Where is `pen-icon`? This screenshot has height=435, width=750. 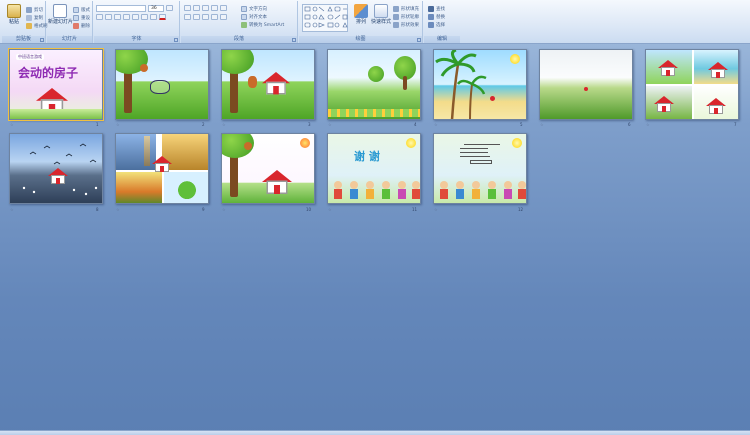
pen-icon is located at coordinates (396, 16).